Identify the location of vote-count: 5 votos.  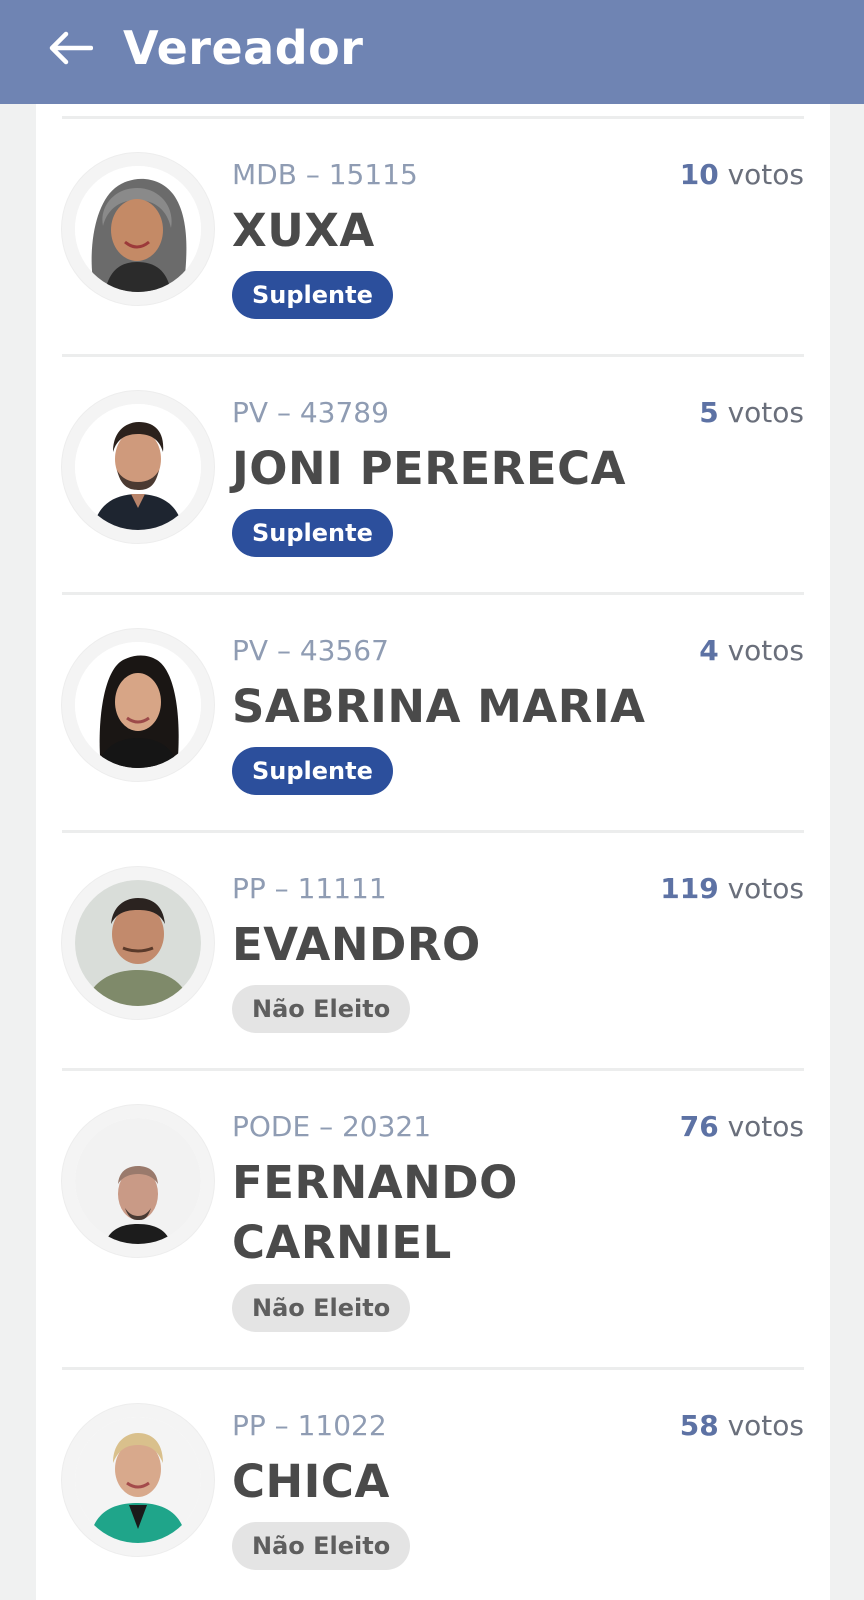
(751, 413).